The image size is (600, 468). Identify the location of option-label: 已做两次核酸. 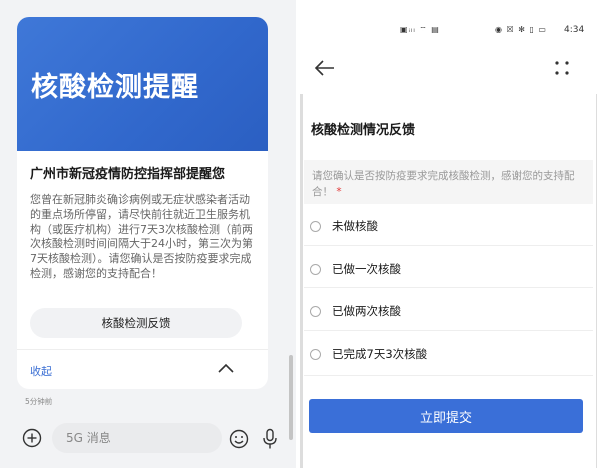
(366, 311).